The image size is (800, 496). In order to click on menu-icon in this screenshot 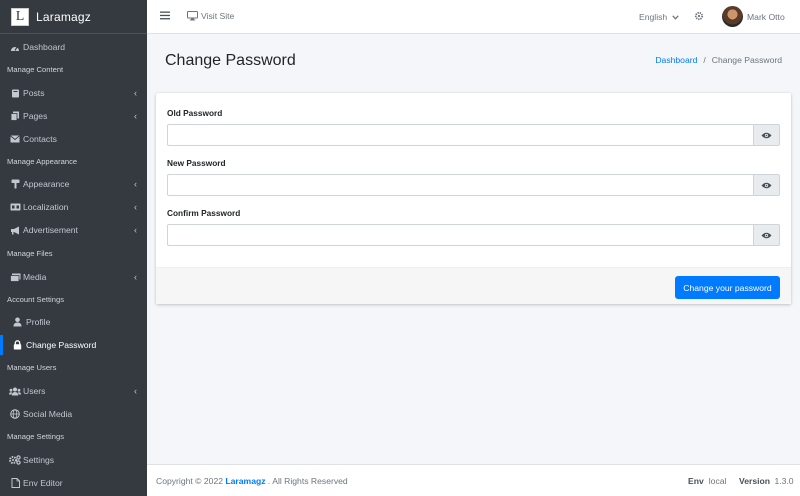, I will do `click(165, 15)`.